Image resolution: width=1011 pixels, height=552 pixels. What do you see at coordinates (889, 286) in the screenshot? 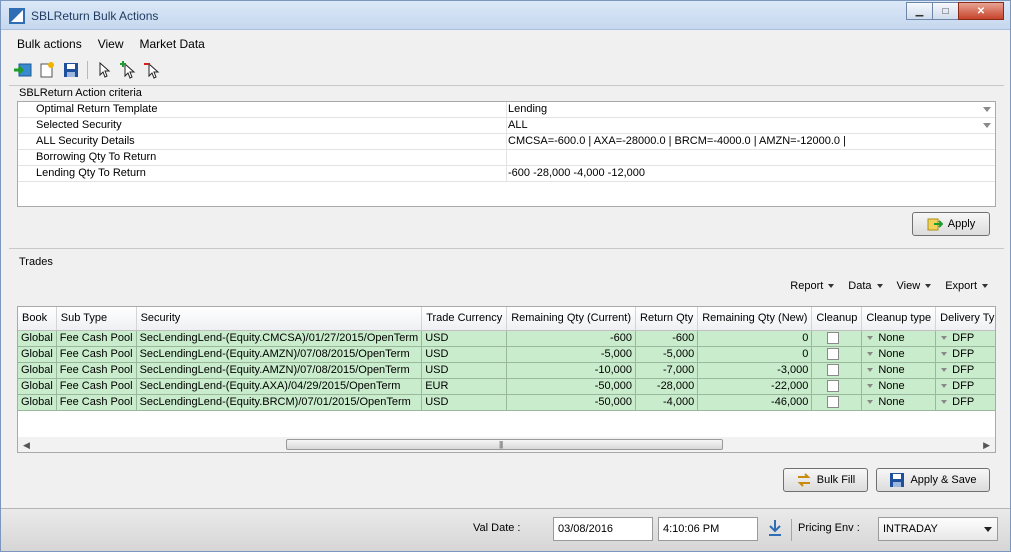
I see `trades-toolbar: Report Data View Export` at bounding box center [889, 286].